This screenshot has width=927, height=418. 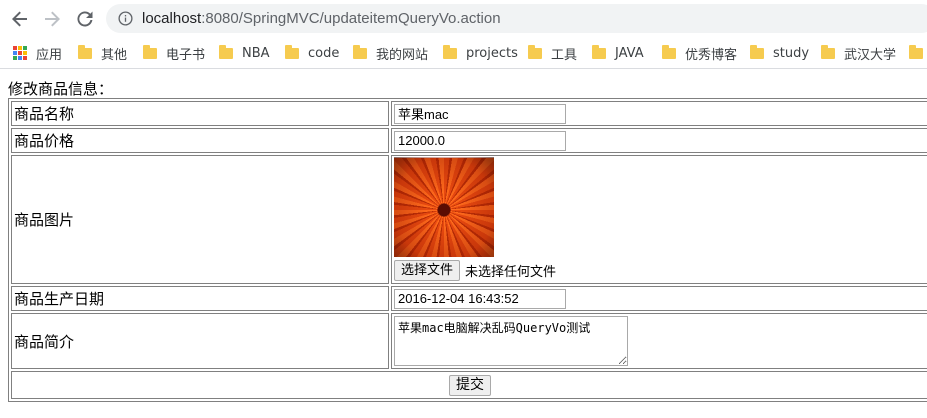 What do you see at coordinates (200, 298) in the screenshot?
I see `date-label: 商品生产日期` at bounding box center [200, 298].